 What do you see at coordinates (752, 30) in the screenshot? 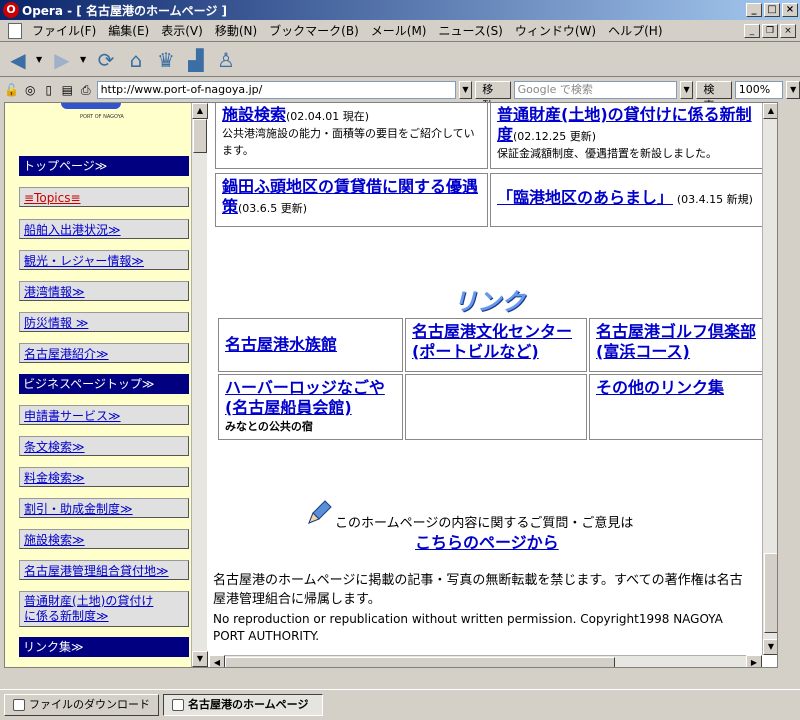
I see `mdi-minimize-button: _` at bounding box center [752, 30].